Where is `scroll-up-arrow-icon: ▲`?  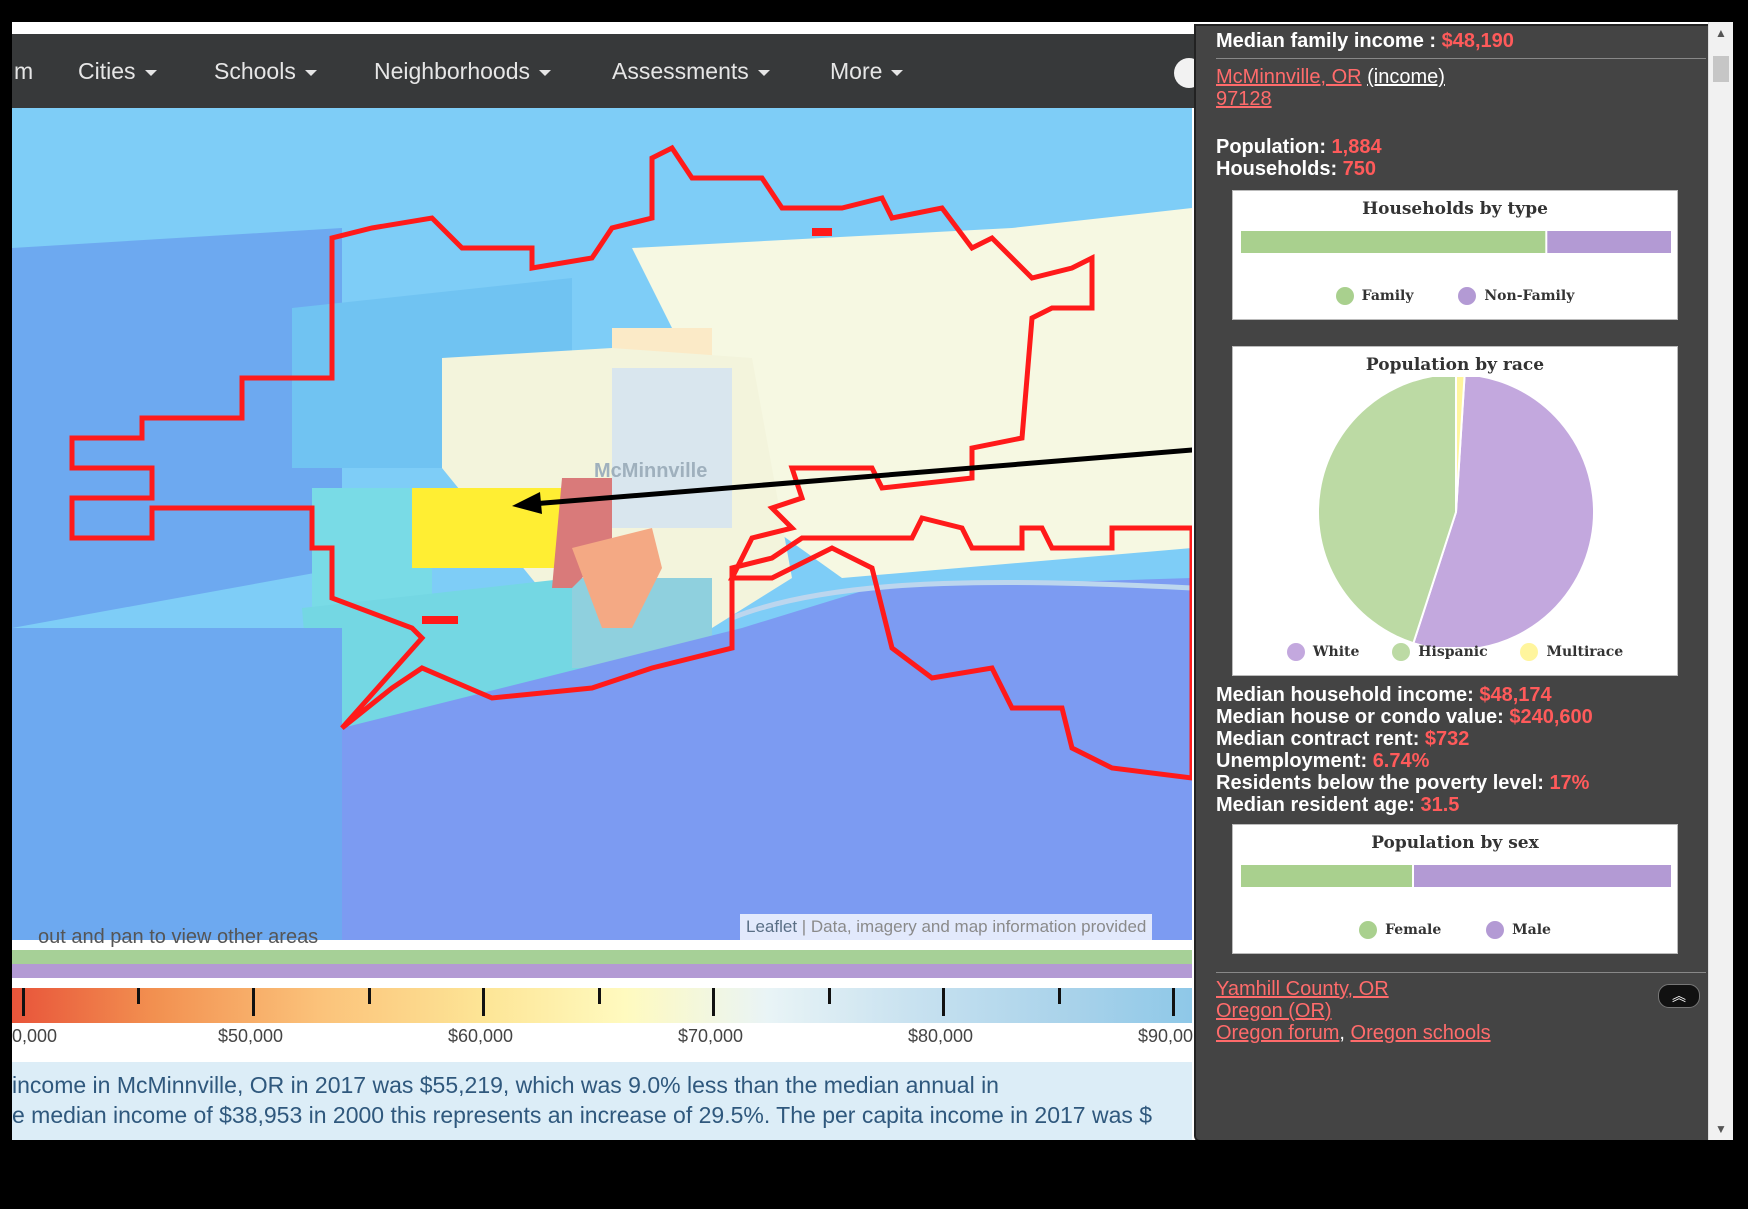 scroll-up-arrow-icon: ▲ is located at coordinates (1721, 33).